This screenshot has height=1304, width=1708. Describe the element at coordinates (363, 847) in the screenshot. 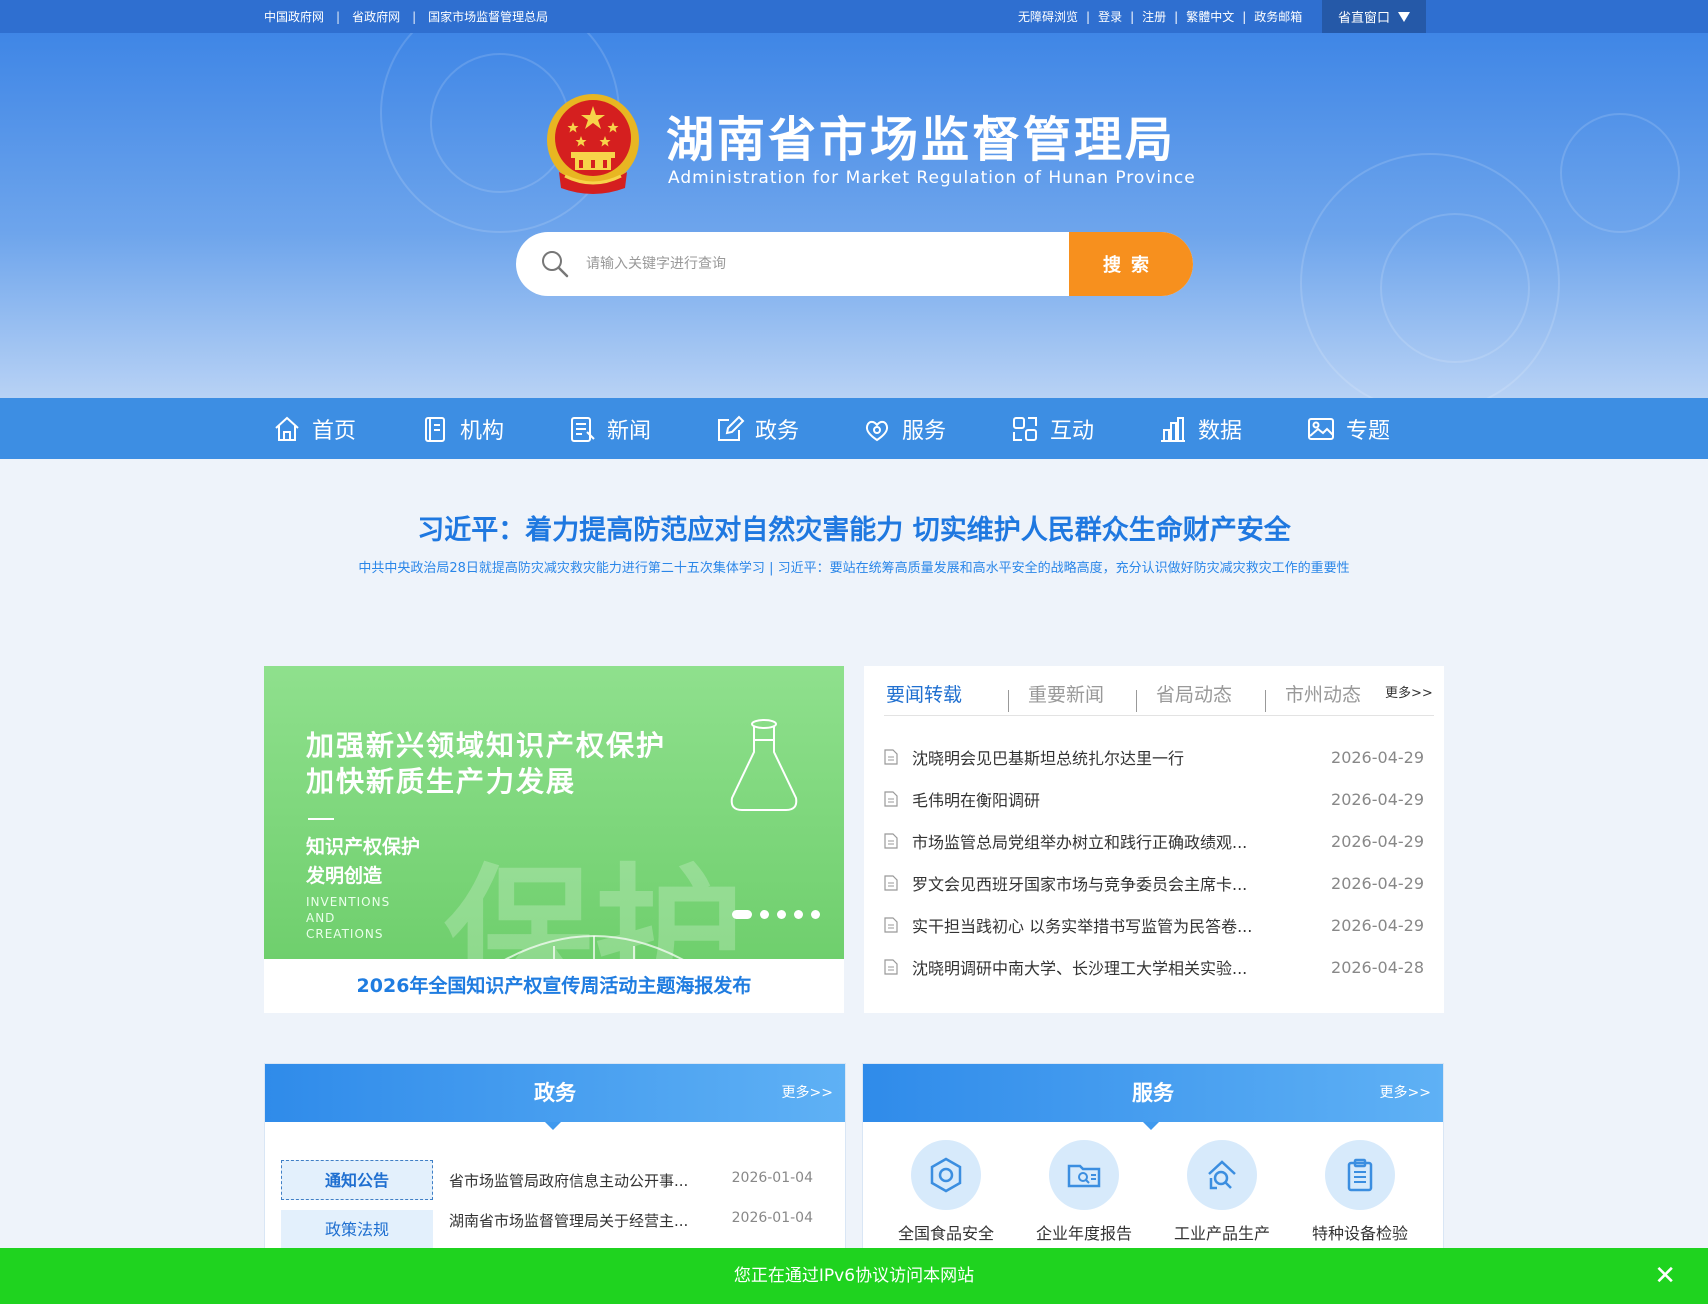

I see `banner-line-3: 知识产权保护` at that location.